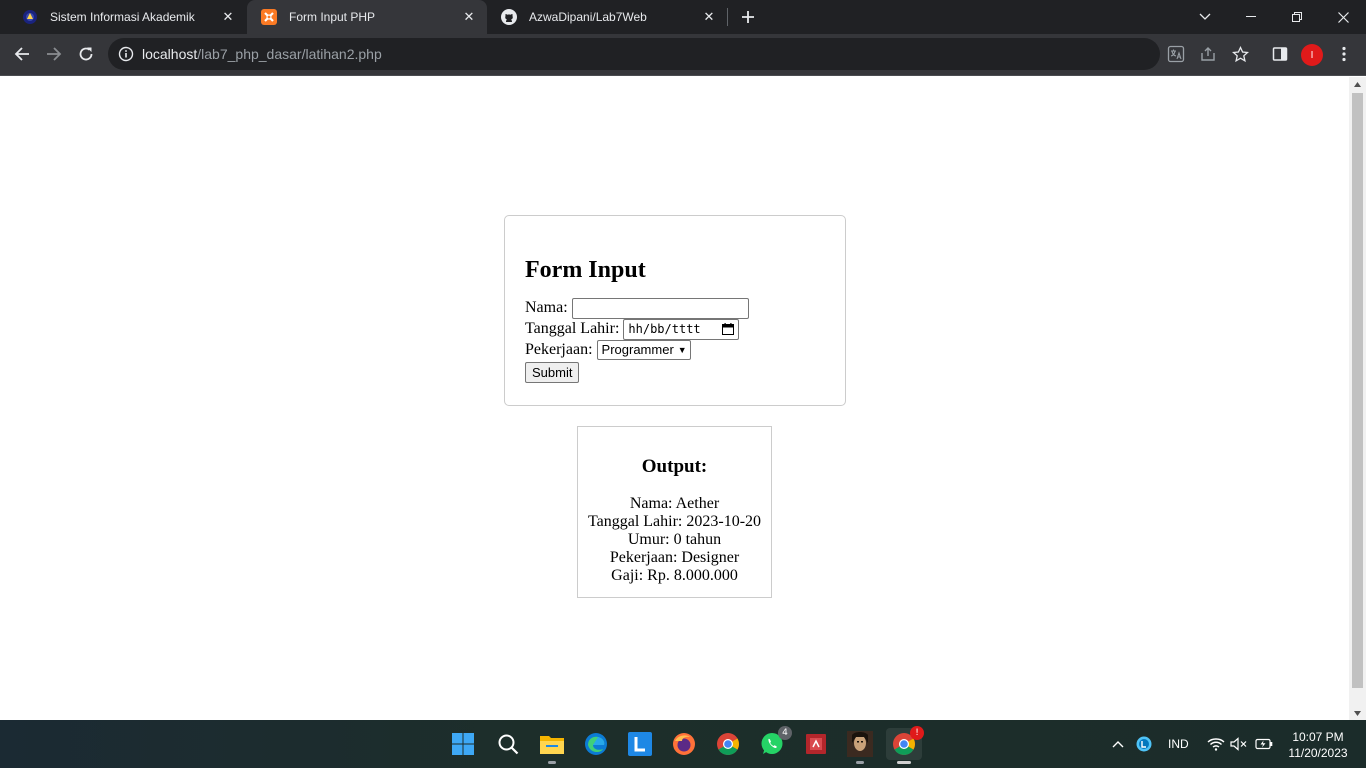 This screenshot has height=768, width=1366. What do you see at coordinates (1344, 54) in the screenshot?
I see `menu-button` at bounding box center [1344, 54].